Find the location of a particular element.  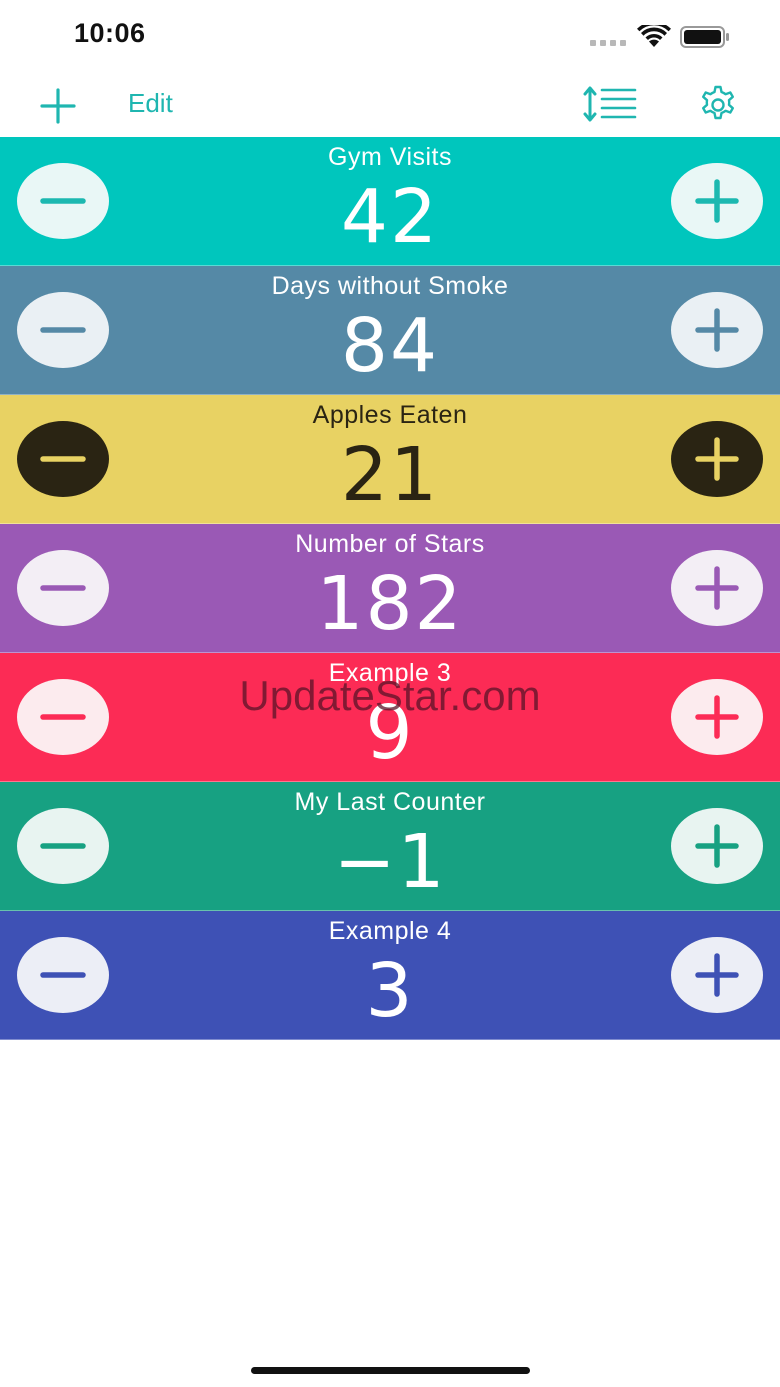

cellular-signal-icon is located at coordinates (608, 43).